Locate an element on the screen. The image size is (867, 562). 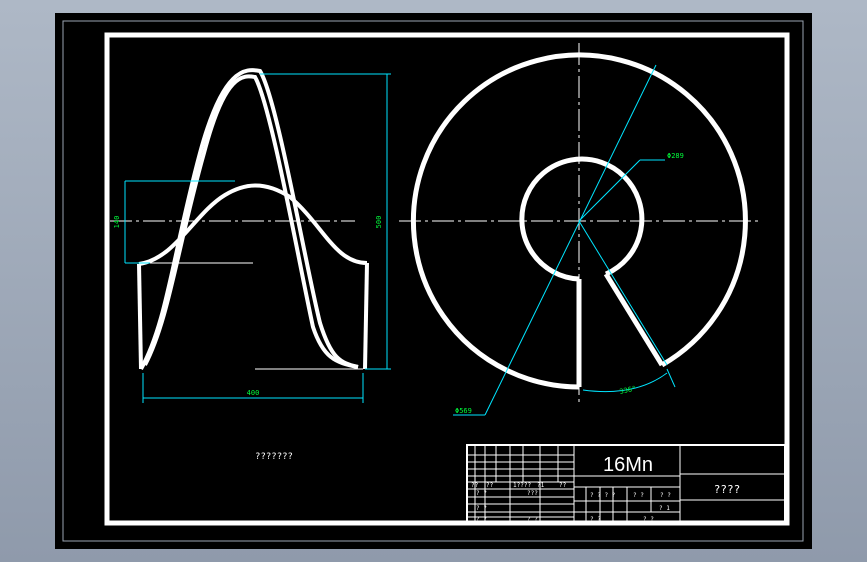
dim-text-140: 140 is located at coordinates (117, 222).